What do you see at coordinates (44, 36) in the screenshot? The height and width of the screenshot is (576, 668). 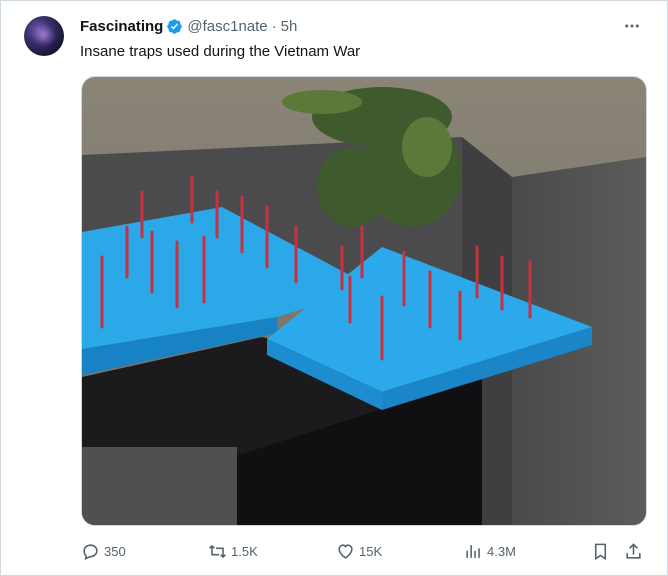 I see `avatar` at bounding box center [44, 36].